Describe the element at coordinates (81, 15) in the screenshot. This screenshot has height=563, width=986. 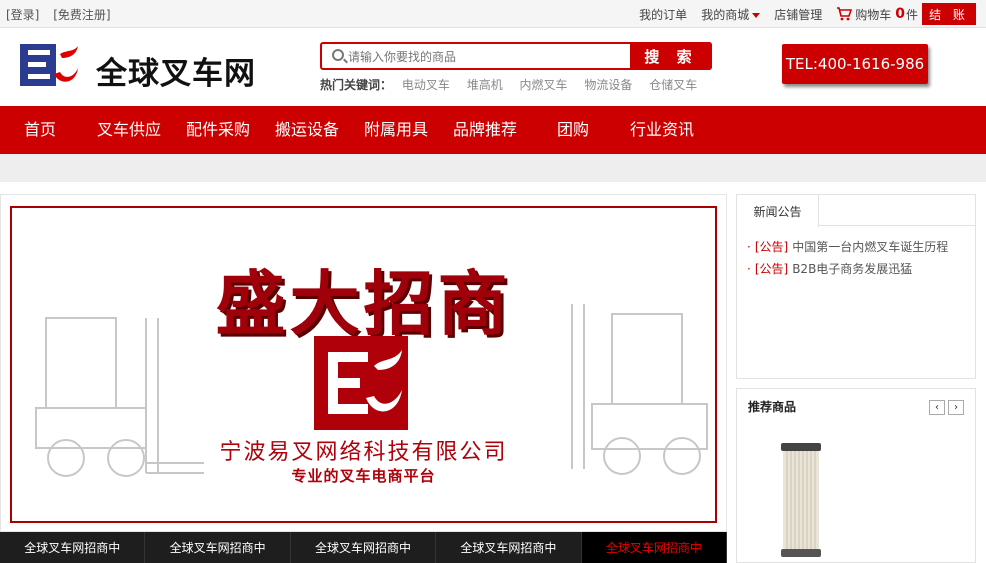
I see `register-link: [免费注册]` at that location.